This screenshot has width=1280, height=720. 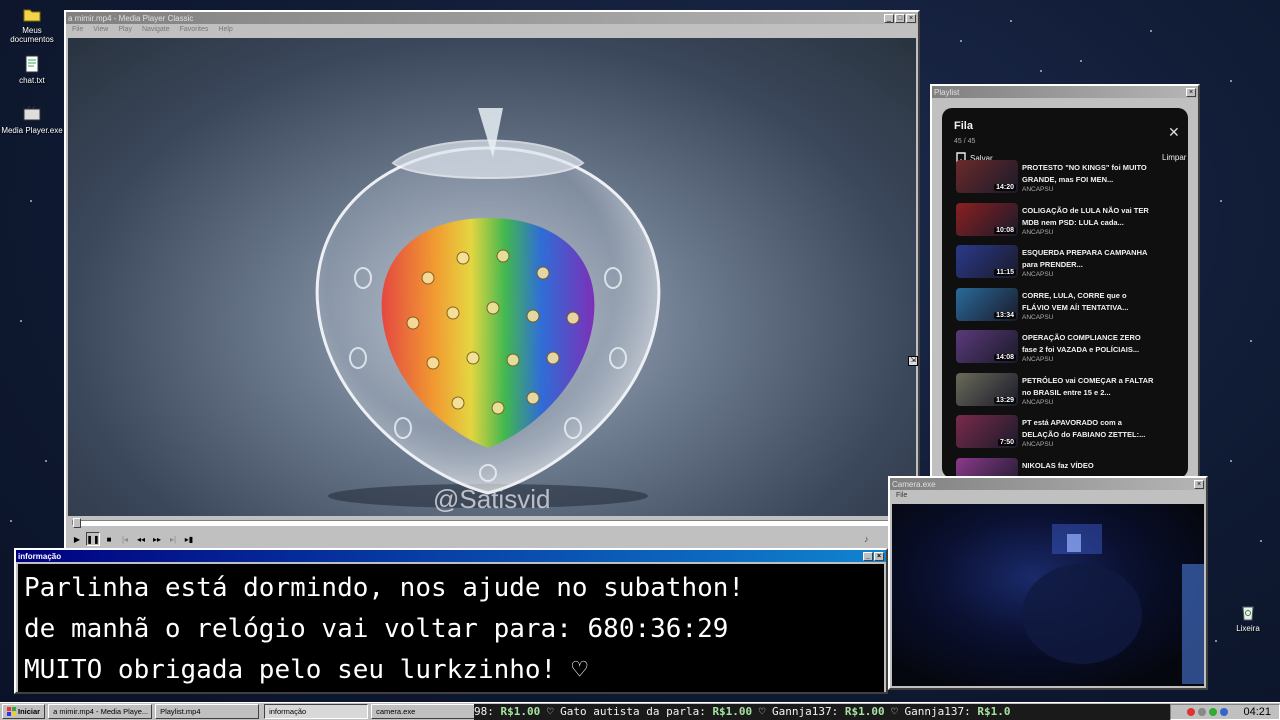 What do you see at coordinates (423, 711) in the screenshot?
I see `taskbar-item-camera: camera.exe` at bounding box center [423, 711].